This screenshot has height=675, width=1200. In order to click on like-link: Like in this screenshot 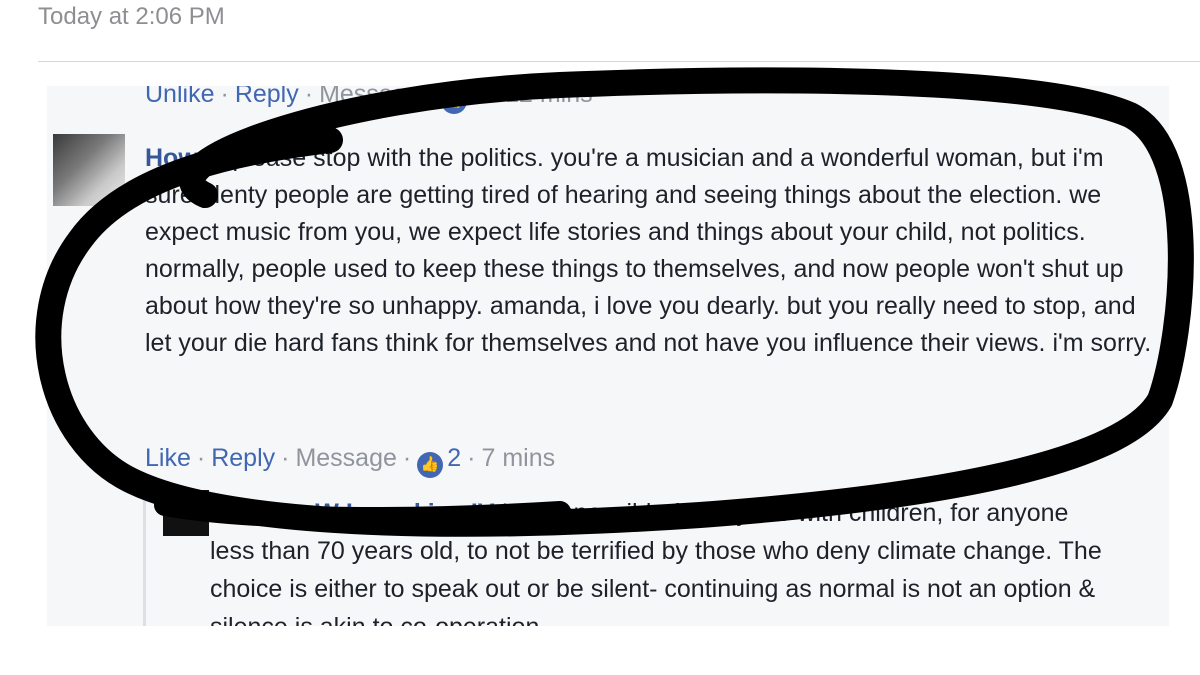, I will do `click(168, 458)`.